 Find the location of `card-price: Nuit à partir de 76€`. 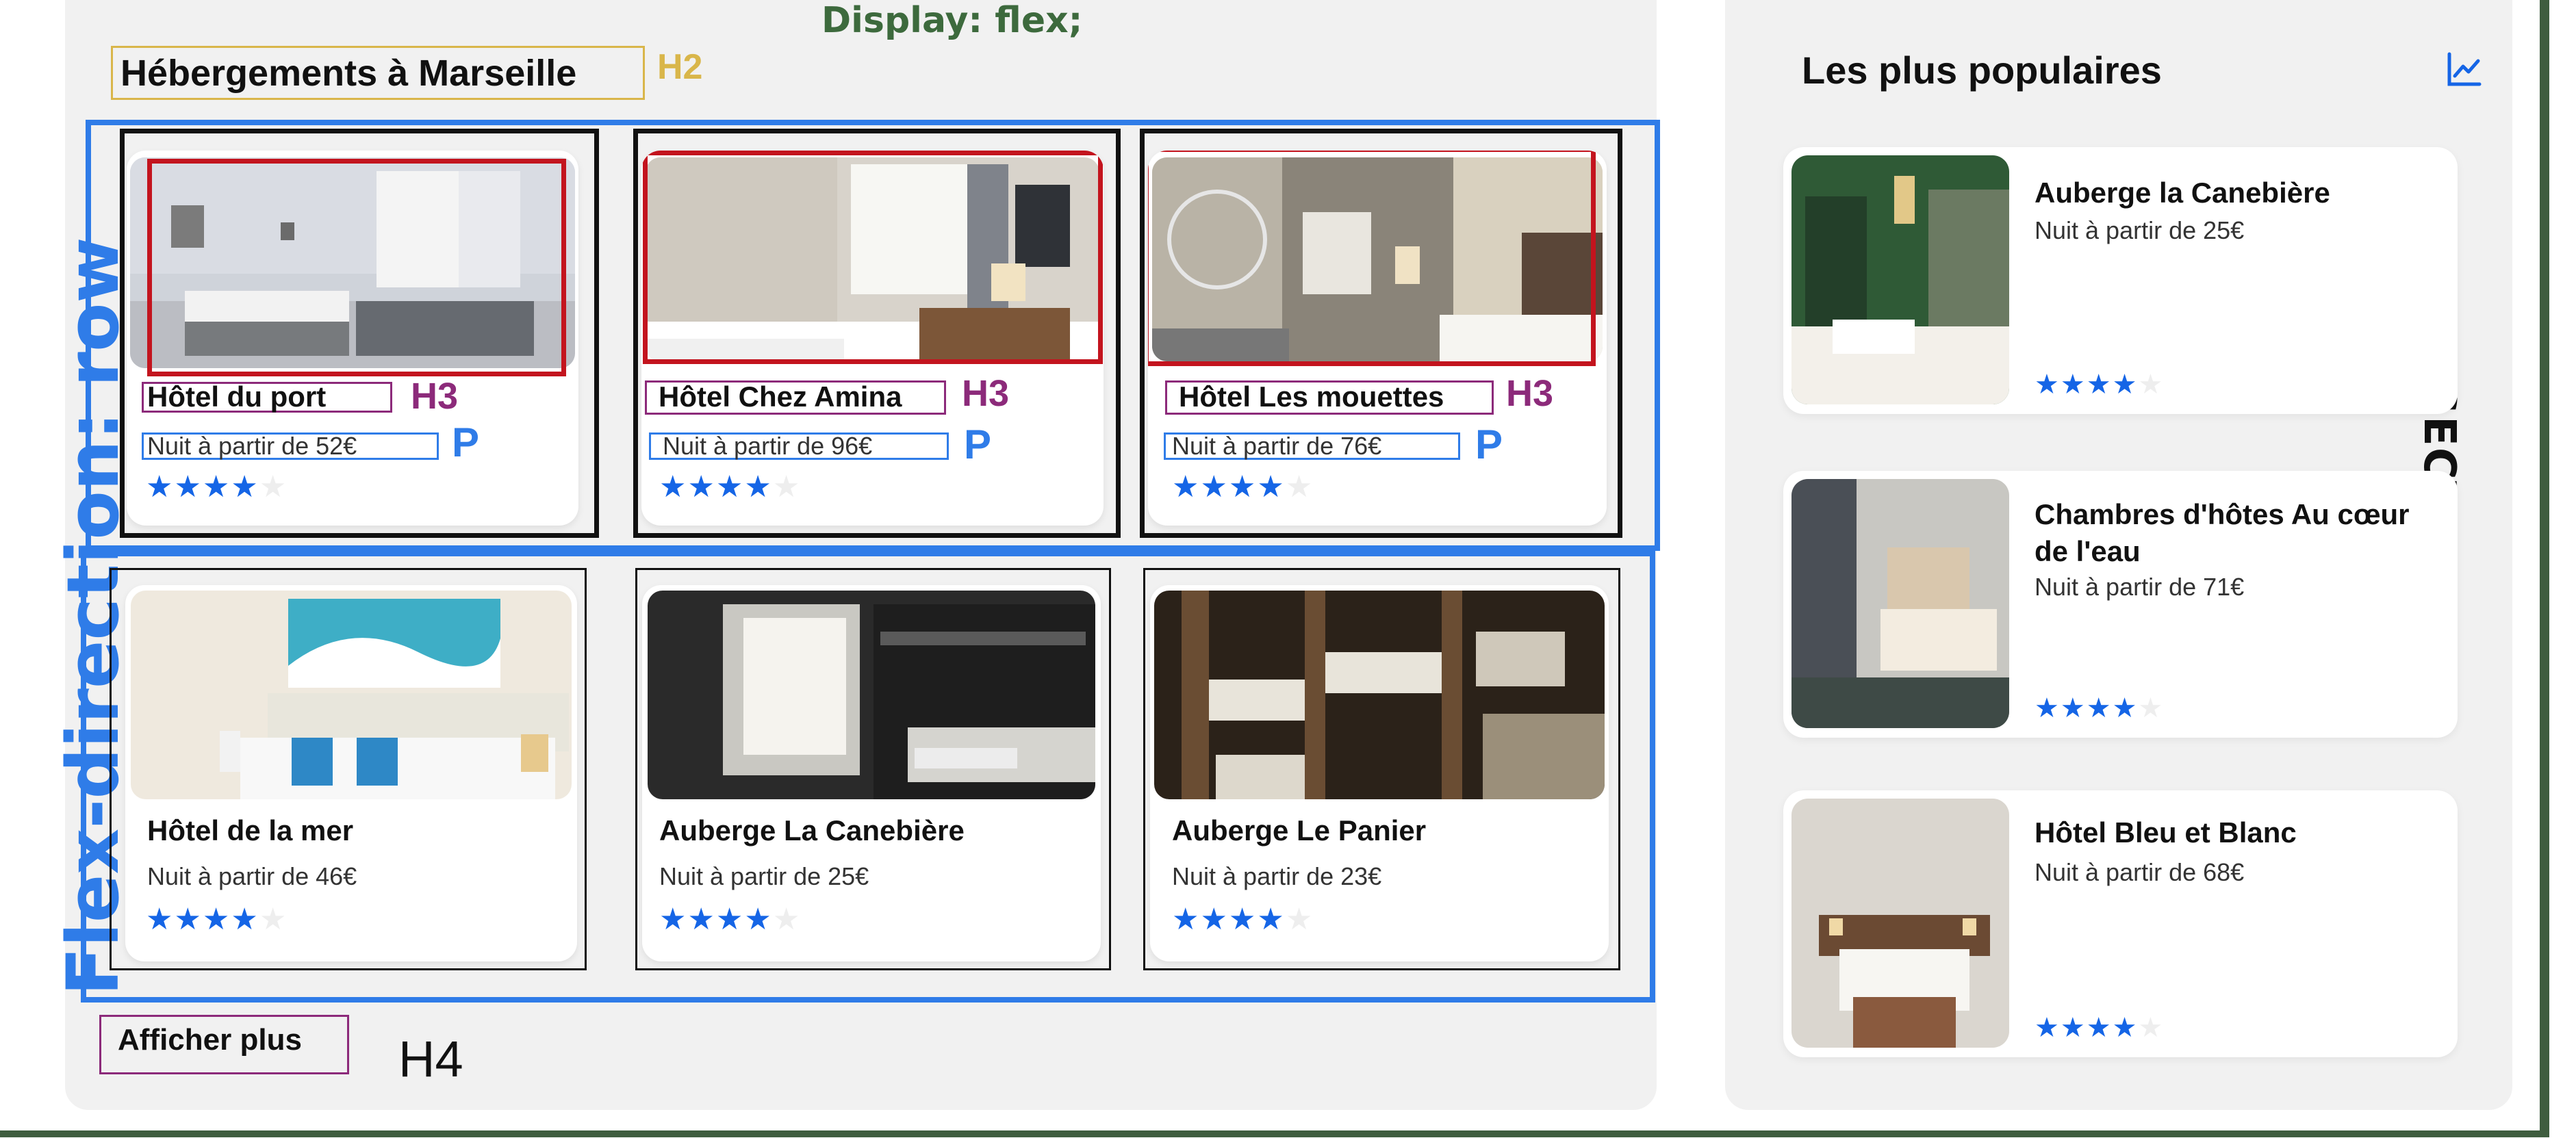

card-price: Nuit à partir de 76€ is located at coordinates (1277, 446).